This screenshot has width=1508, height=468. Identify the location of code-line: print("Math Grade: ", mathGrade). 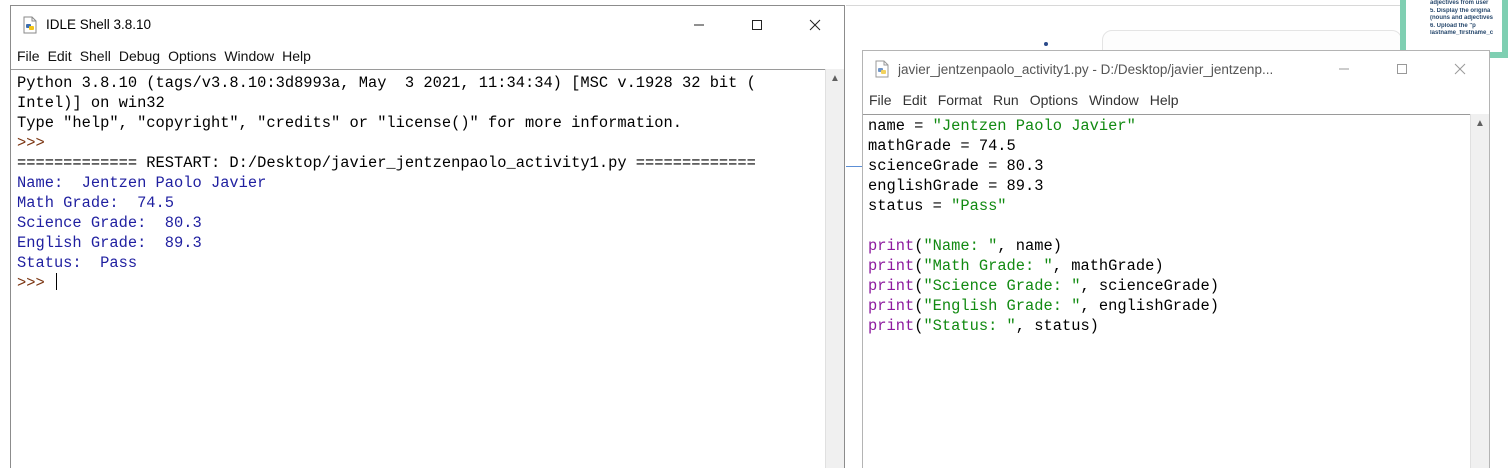
(1169, 266).